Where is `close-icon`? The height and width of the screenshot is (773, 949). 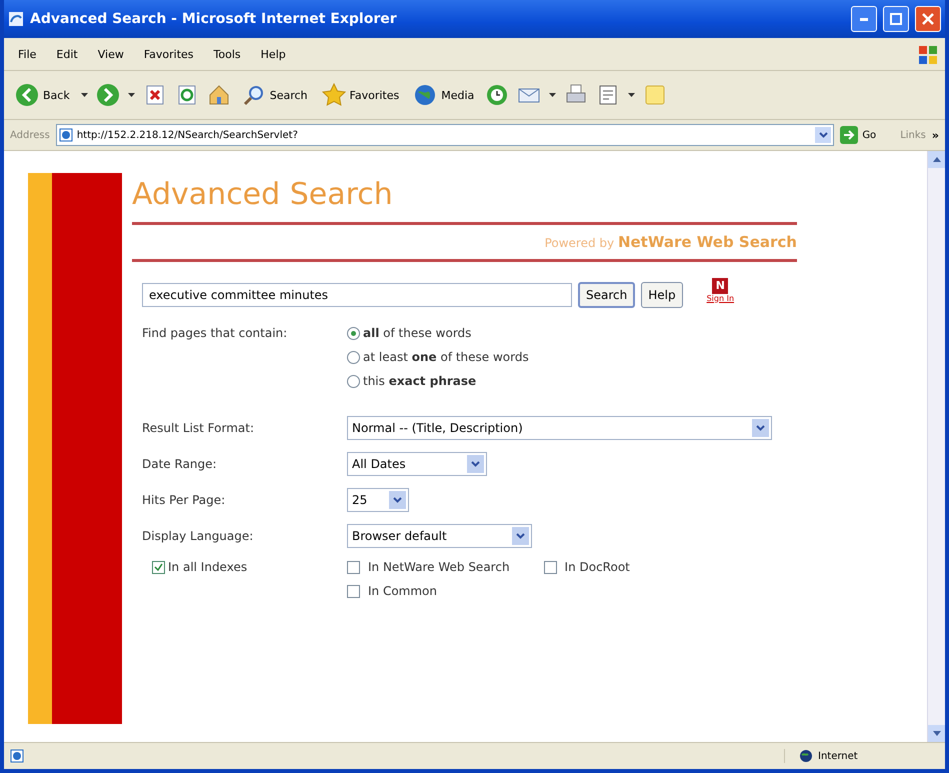
close-icon is located at coordinates (928, 19).